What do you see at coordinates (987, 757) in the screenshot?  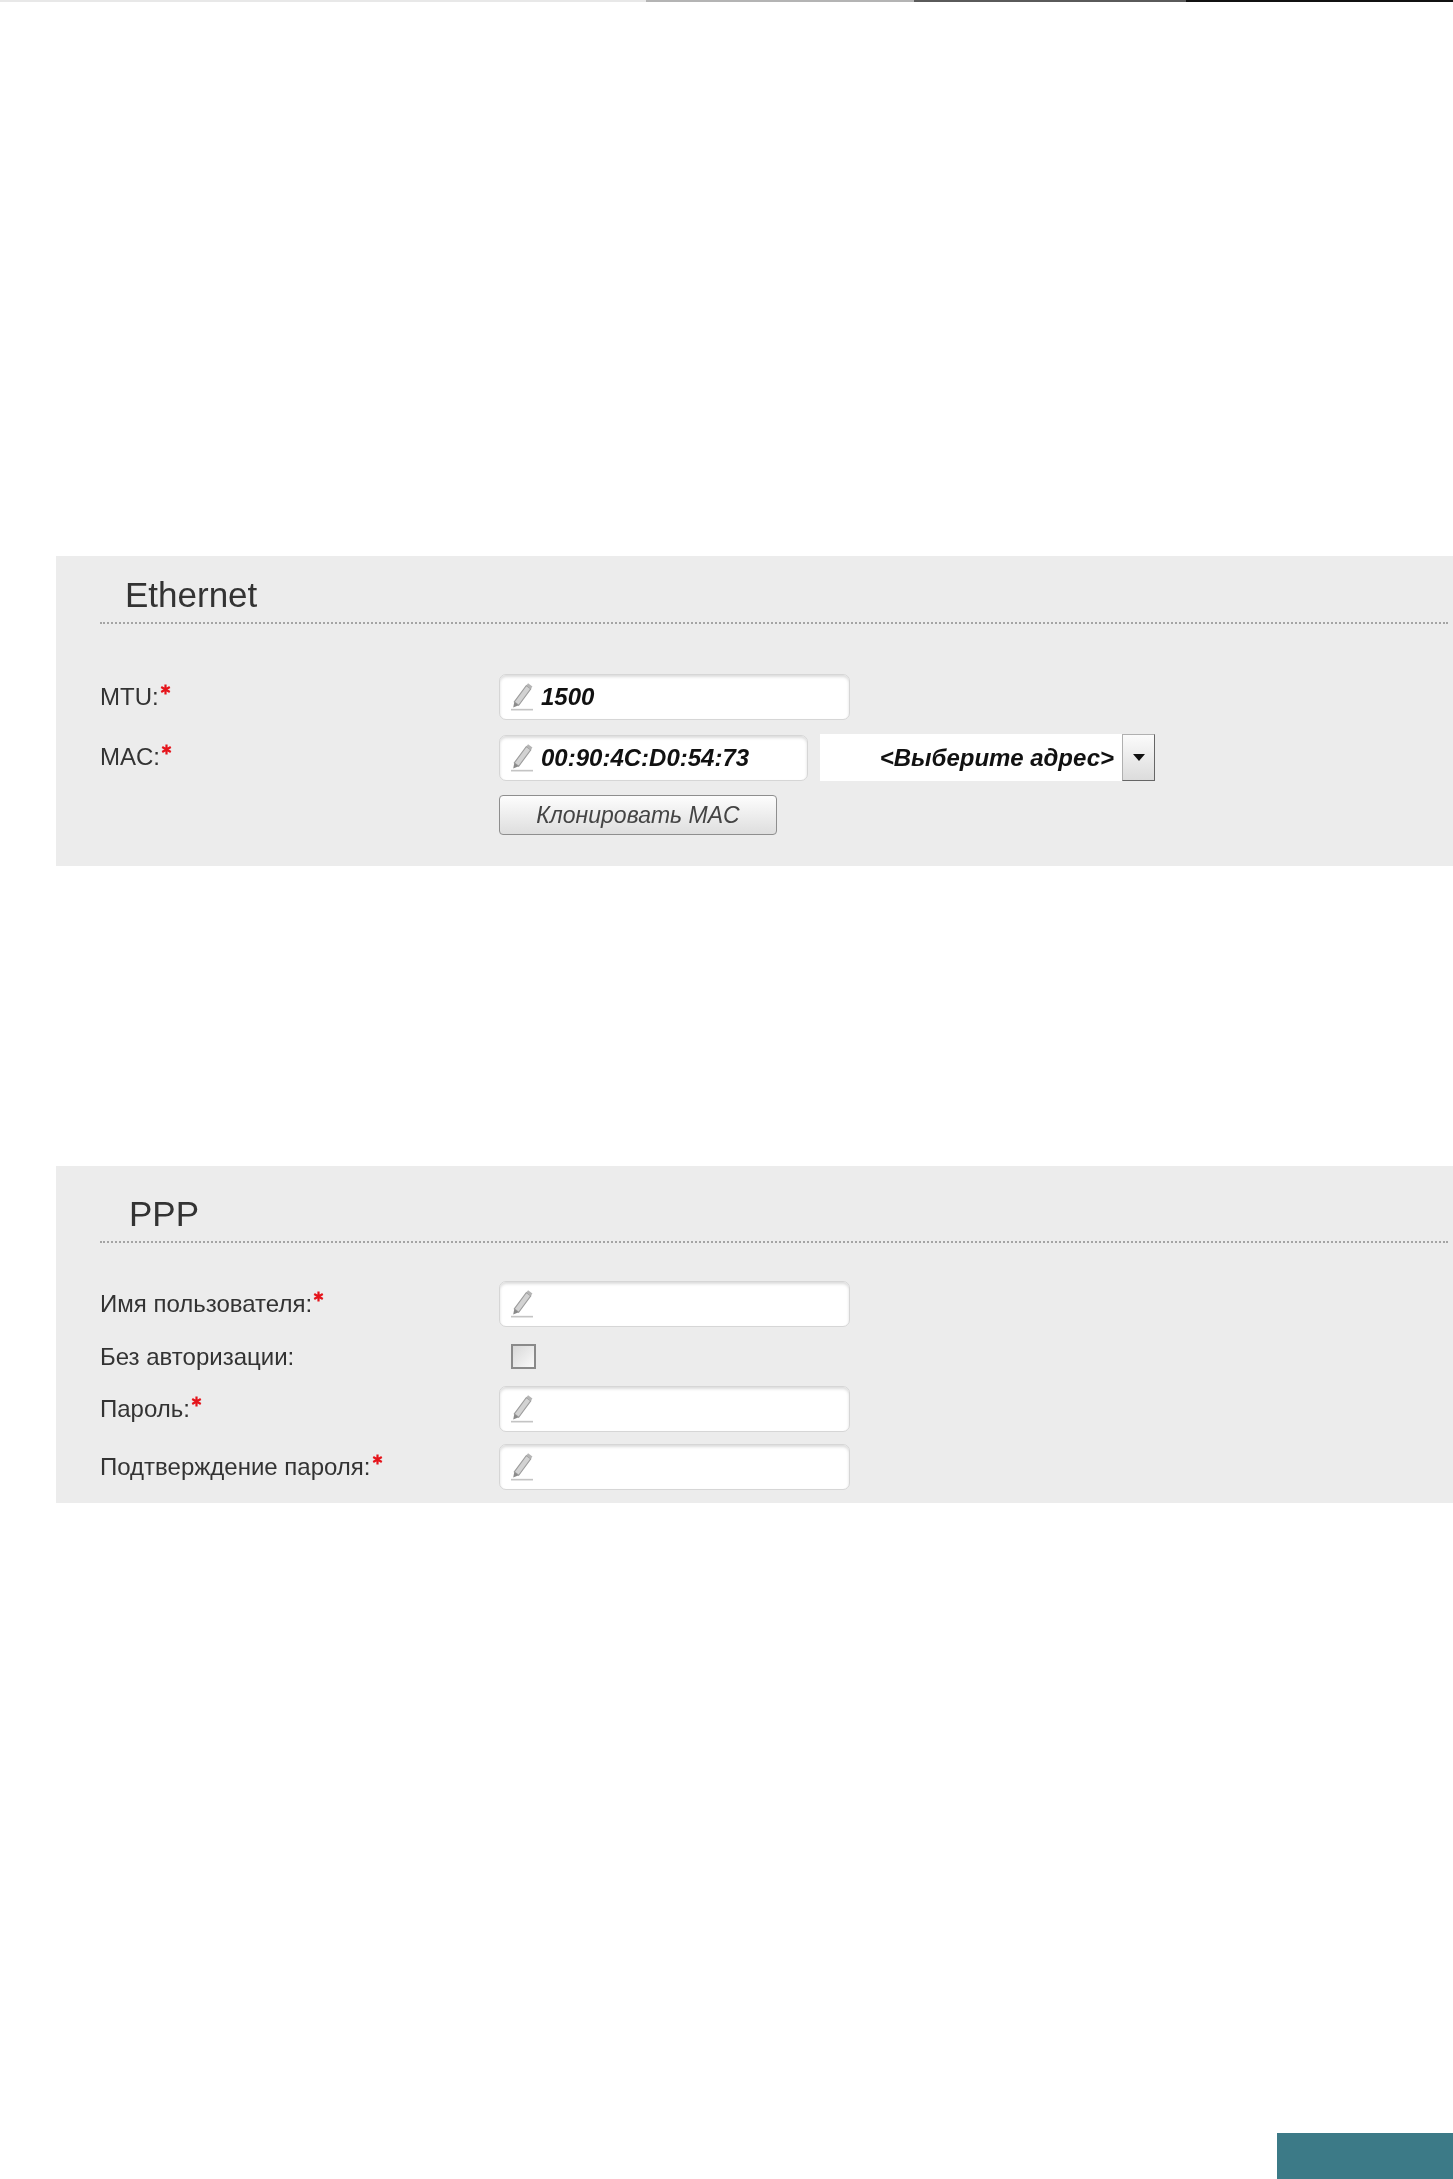 I see `address-dropdown: <Выберите адрес>` at bounding box center [987, 757].